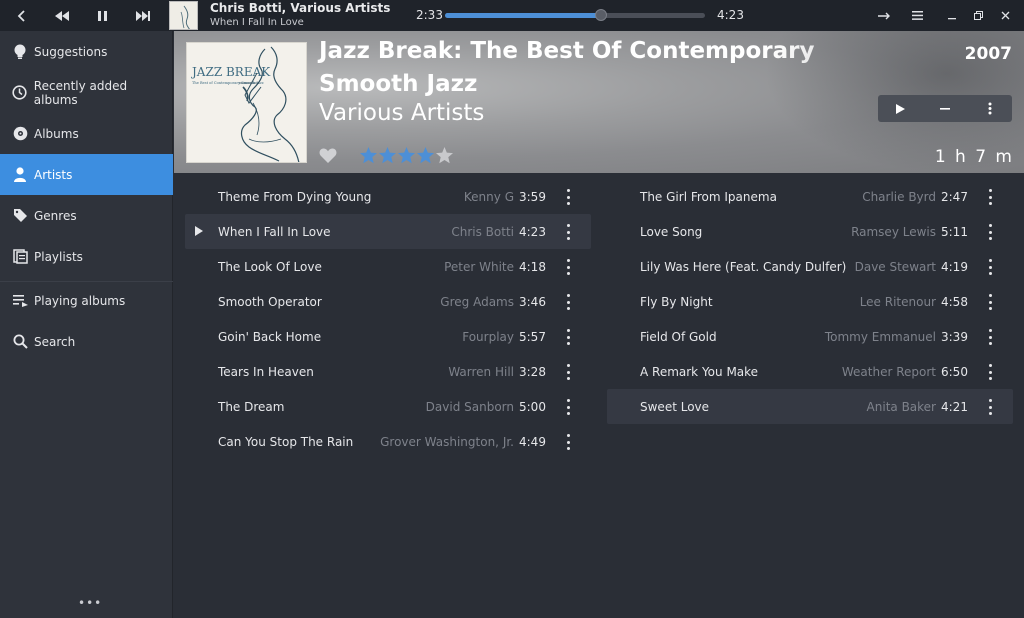  I want to click on track-row: The Dream David Sanborn 5:00, so click(388, 406).